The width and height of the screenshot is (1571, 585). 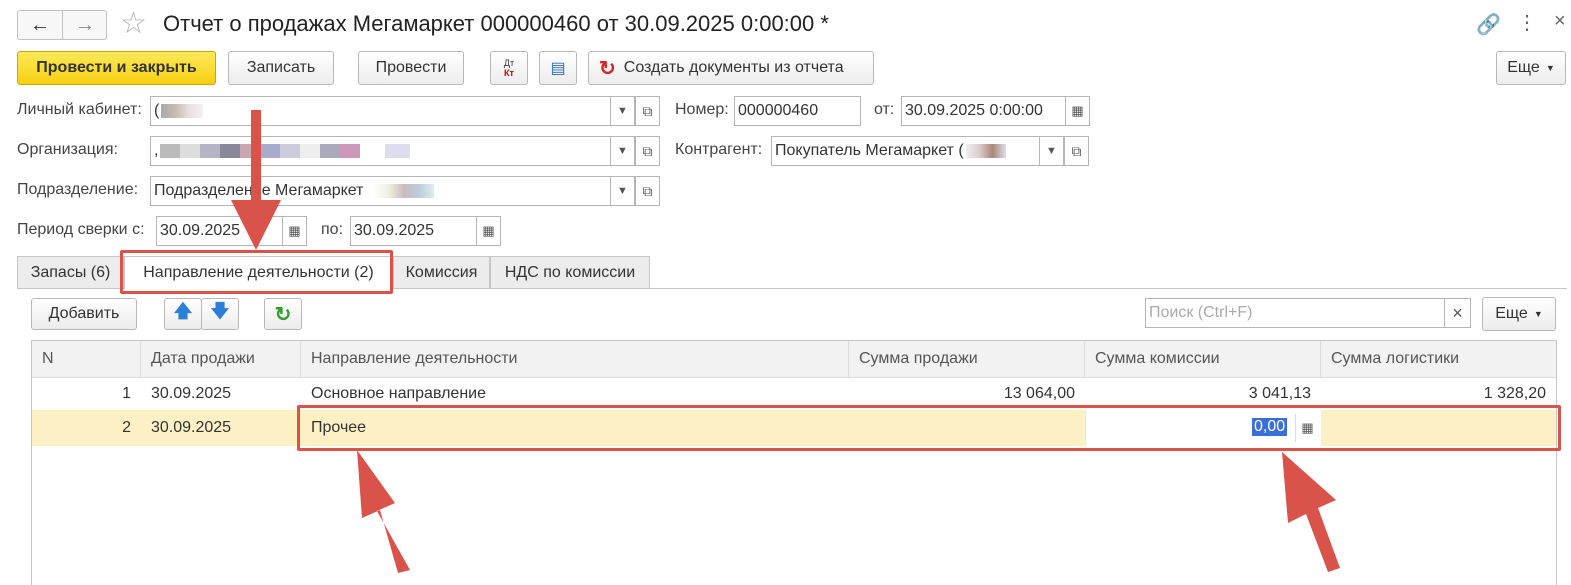 What do you see at coordinates (1311, 512) in the screenshot?
I see `arrow-to-commission` at bounding box center [1311, 512].